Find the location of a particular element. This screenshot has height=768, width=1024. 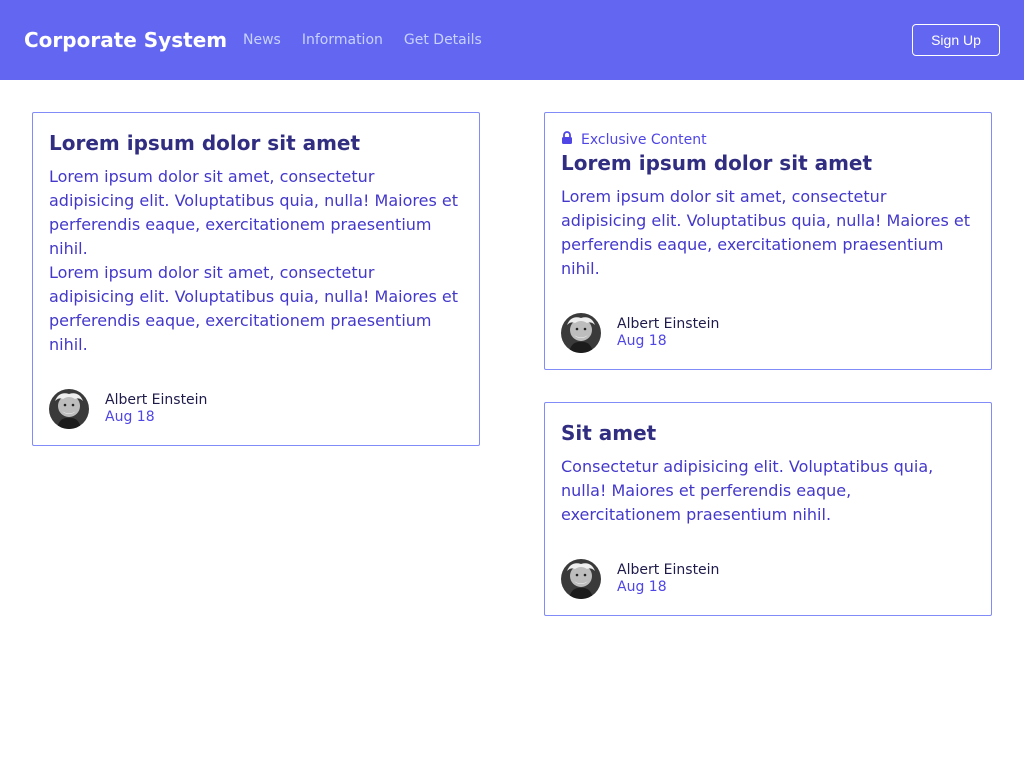

card-title: Sit amet is located at coordinates (608, 433).